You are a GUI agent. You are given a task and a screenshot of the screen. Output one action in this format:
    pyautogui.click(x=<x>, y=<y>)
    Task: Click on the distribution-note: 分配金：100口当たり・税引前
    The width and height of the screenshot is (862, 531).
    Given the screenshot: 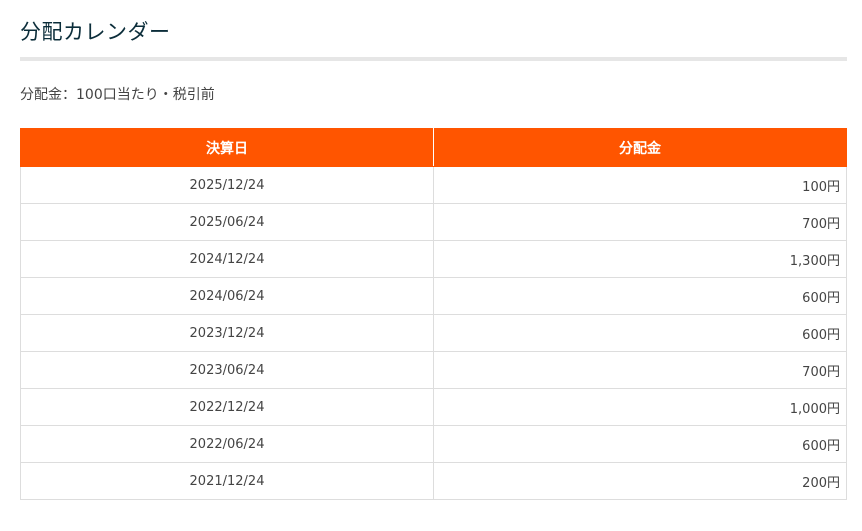 What is the action you would take?
    pyautogui.click(x=117, y=95)
    